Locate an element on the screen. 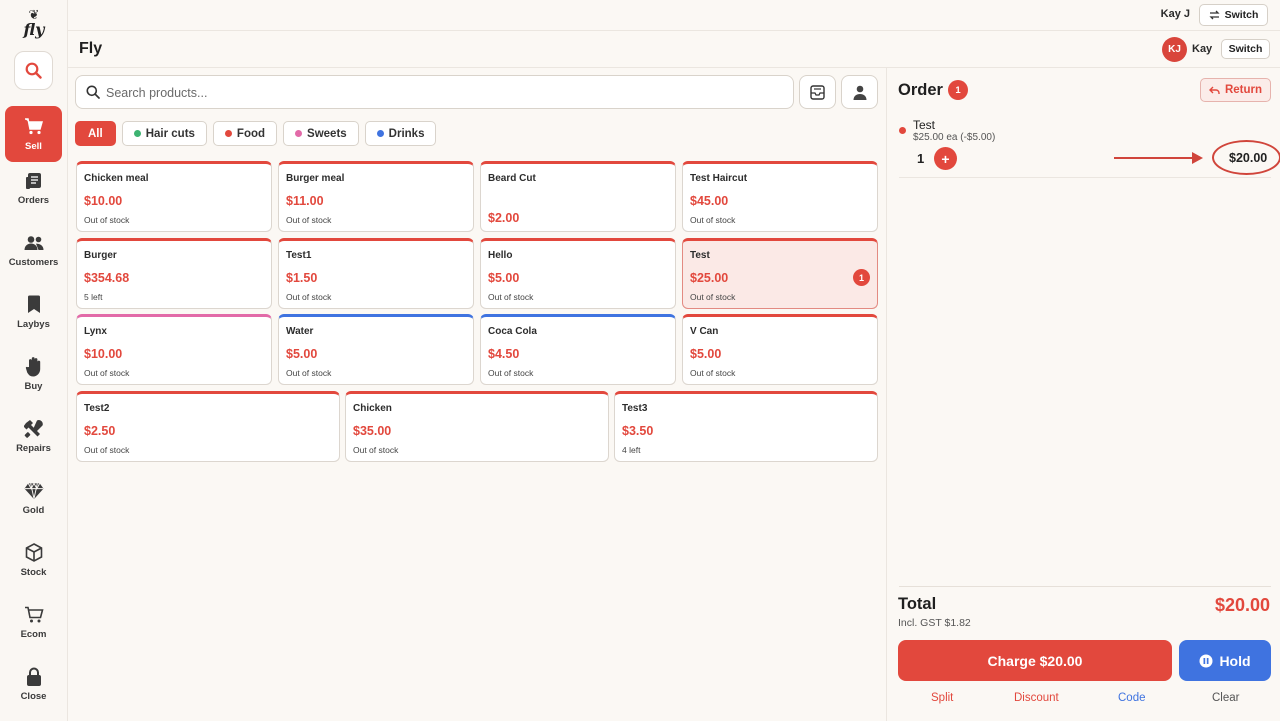 Image resolution: width=1280 pixels, height=721 pixels. tools-icon is located at coordinates (33, 429).